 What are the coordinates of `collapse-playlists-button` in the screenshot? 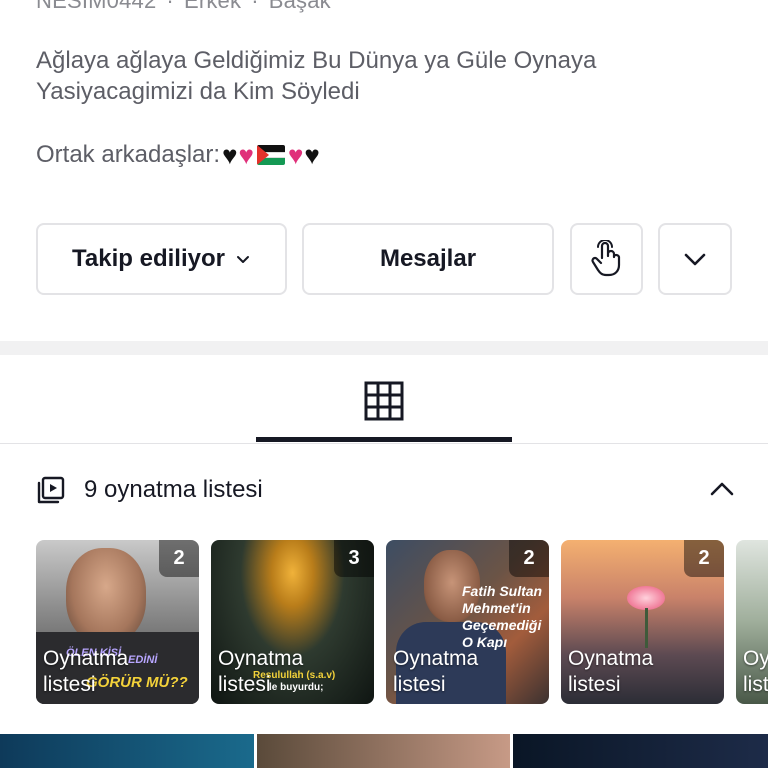 It's located at (722, 489).